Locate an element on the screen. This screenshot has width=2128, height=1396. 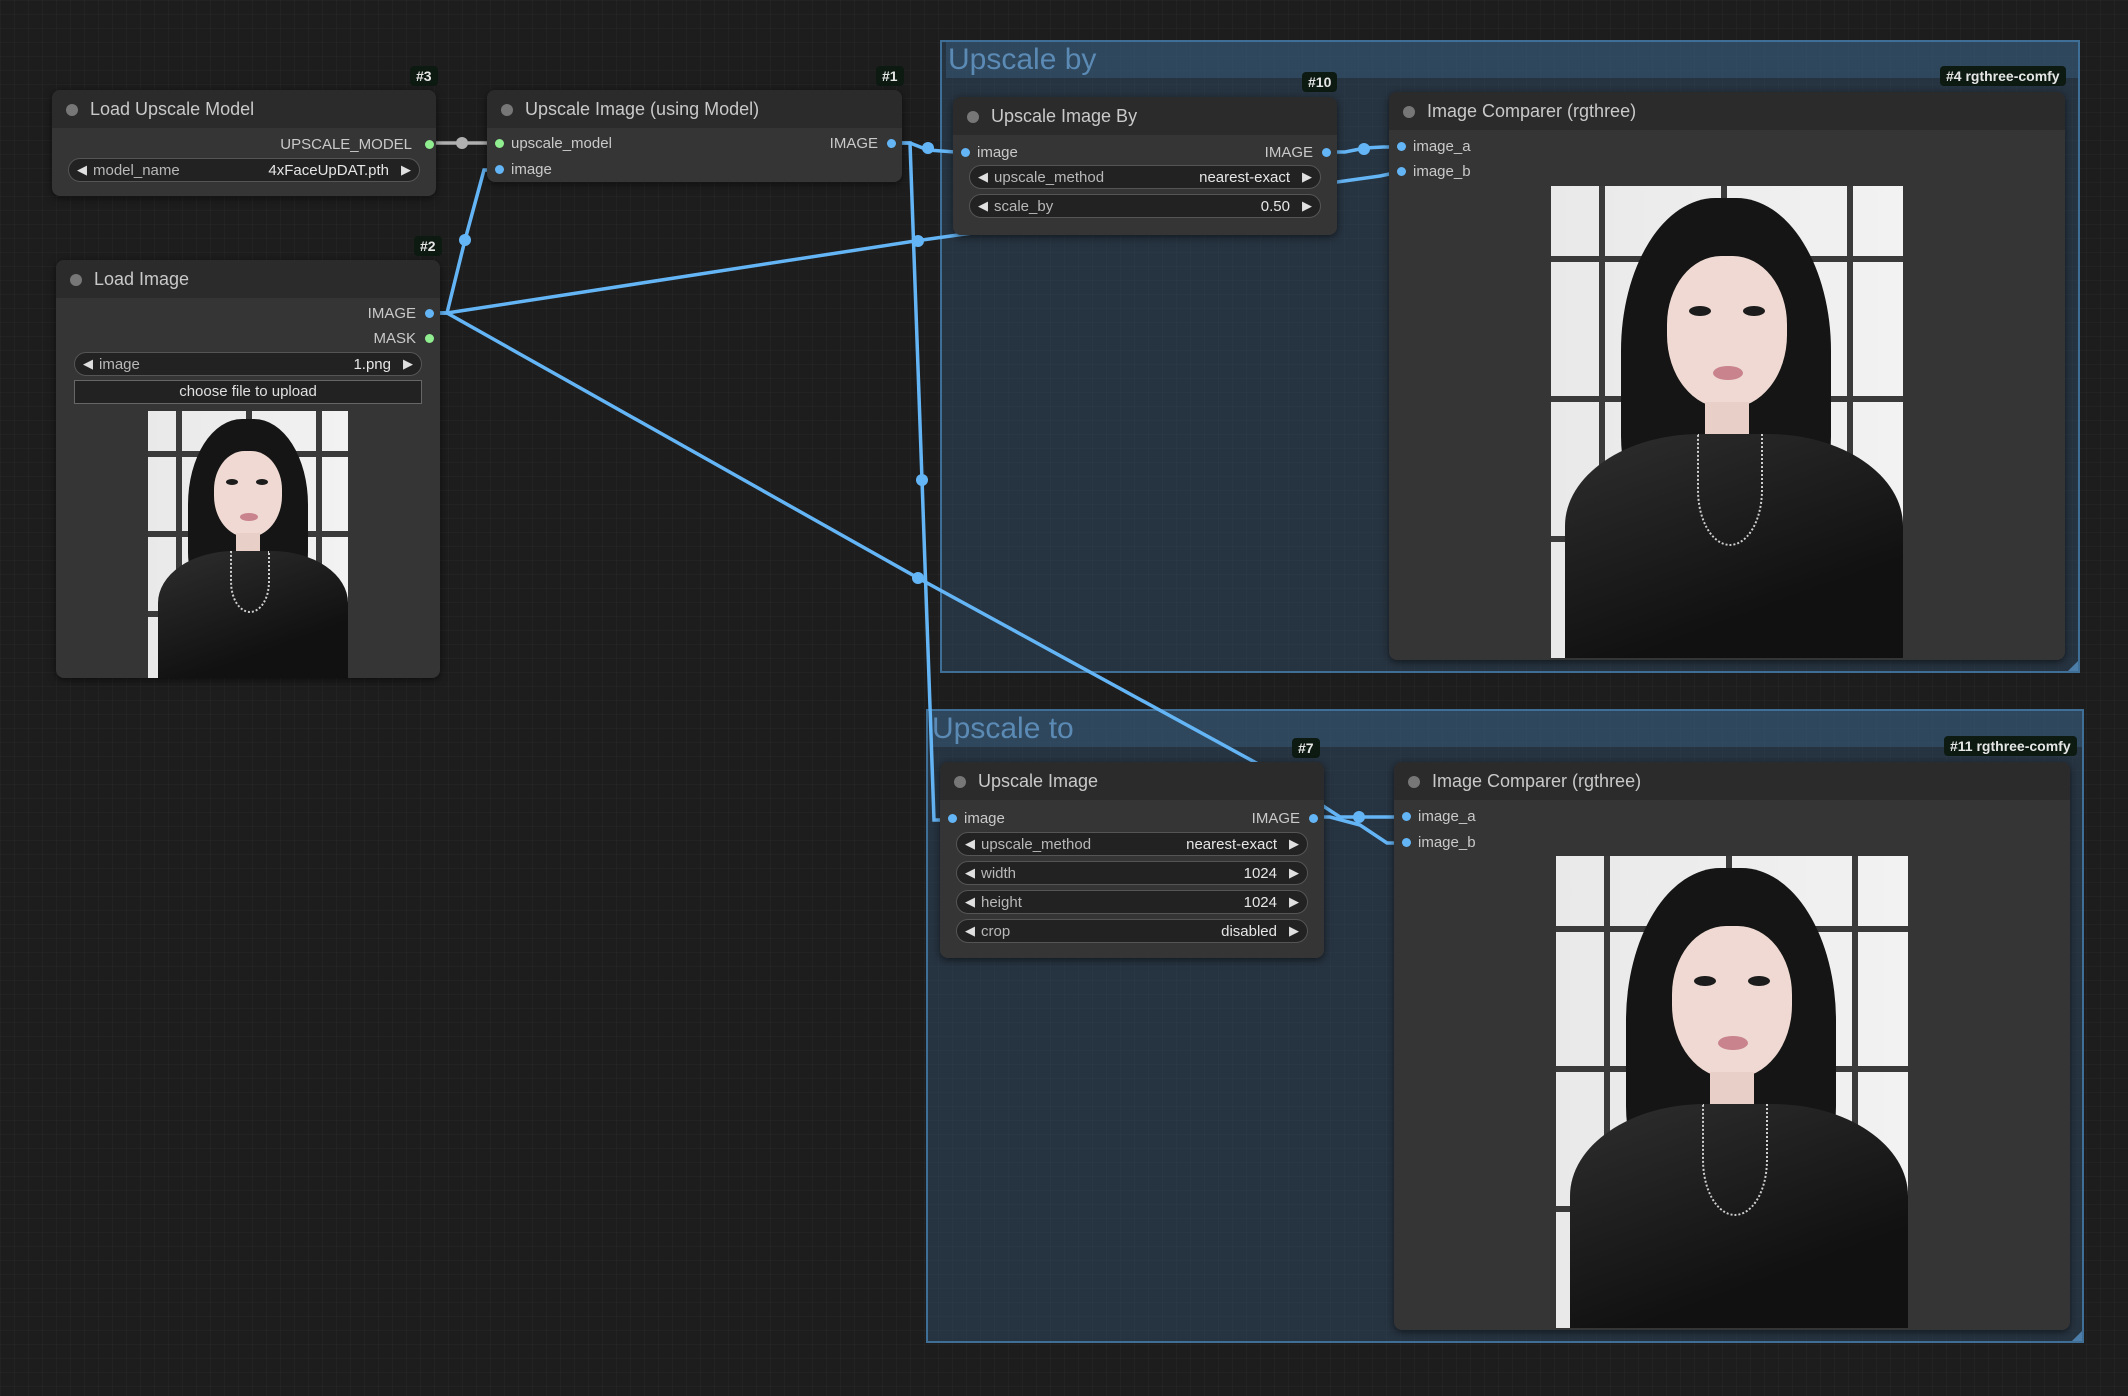
widget-label: image is located at coordinates (119, 364).